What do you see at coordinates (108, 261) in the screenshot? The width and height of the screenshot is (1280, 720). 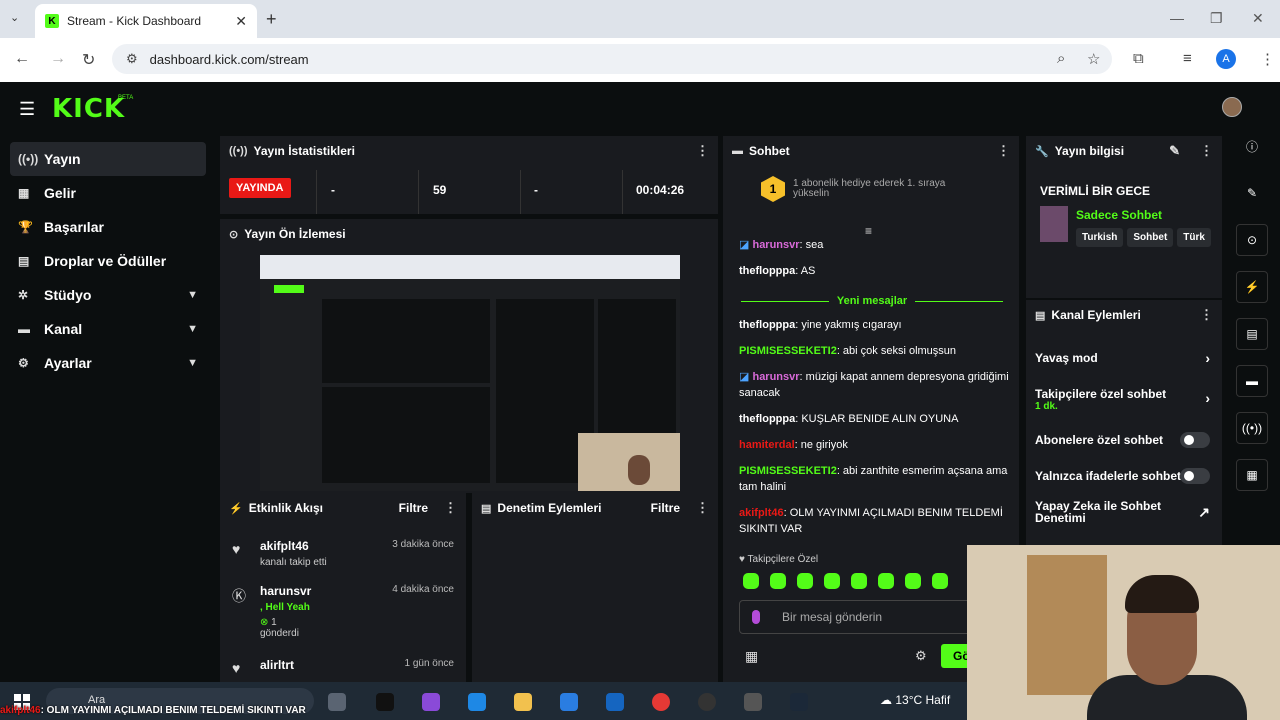 I see `sidebar-item-droplar: ▤ Droplar ve Ödüller` at bounding box center [108, 261].